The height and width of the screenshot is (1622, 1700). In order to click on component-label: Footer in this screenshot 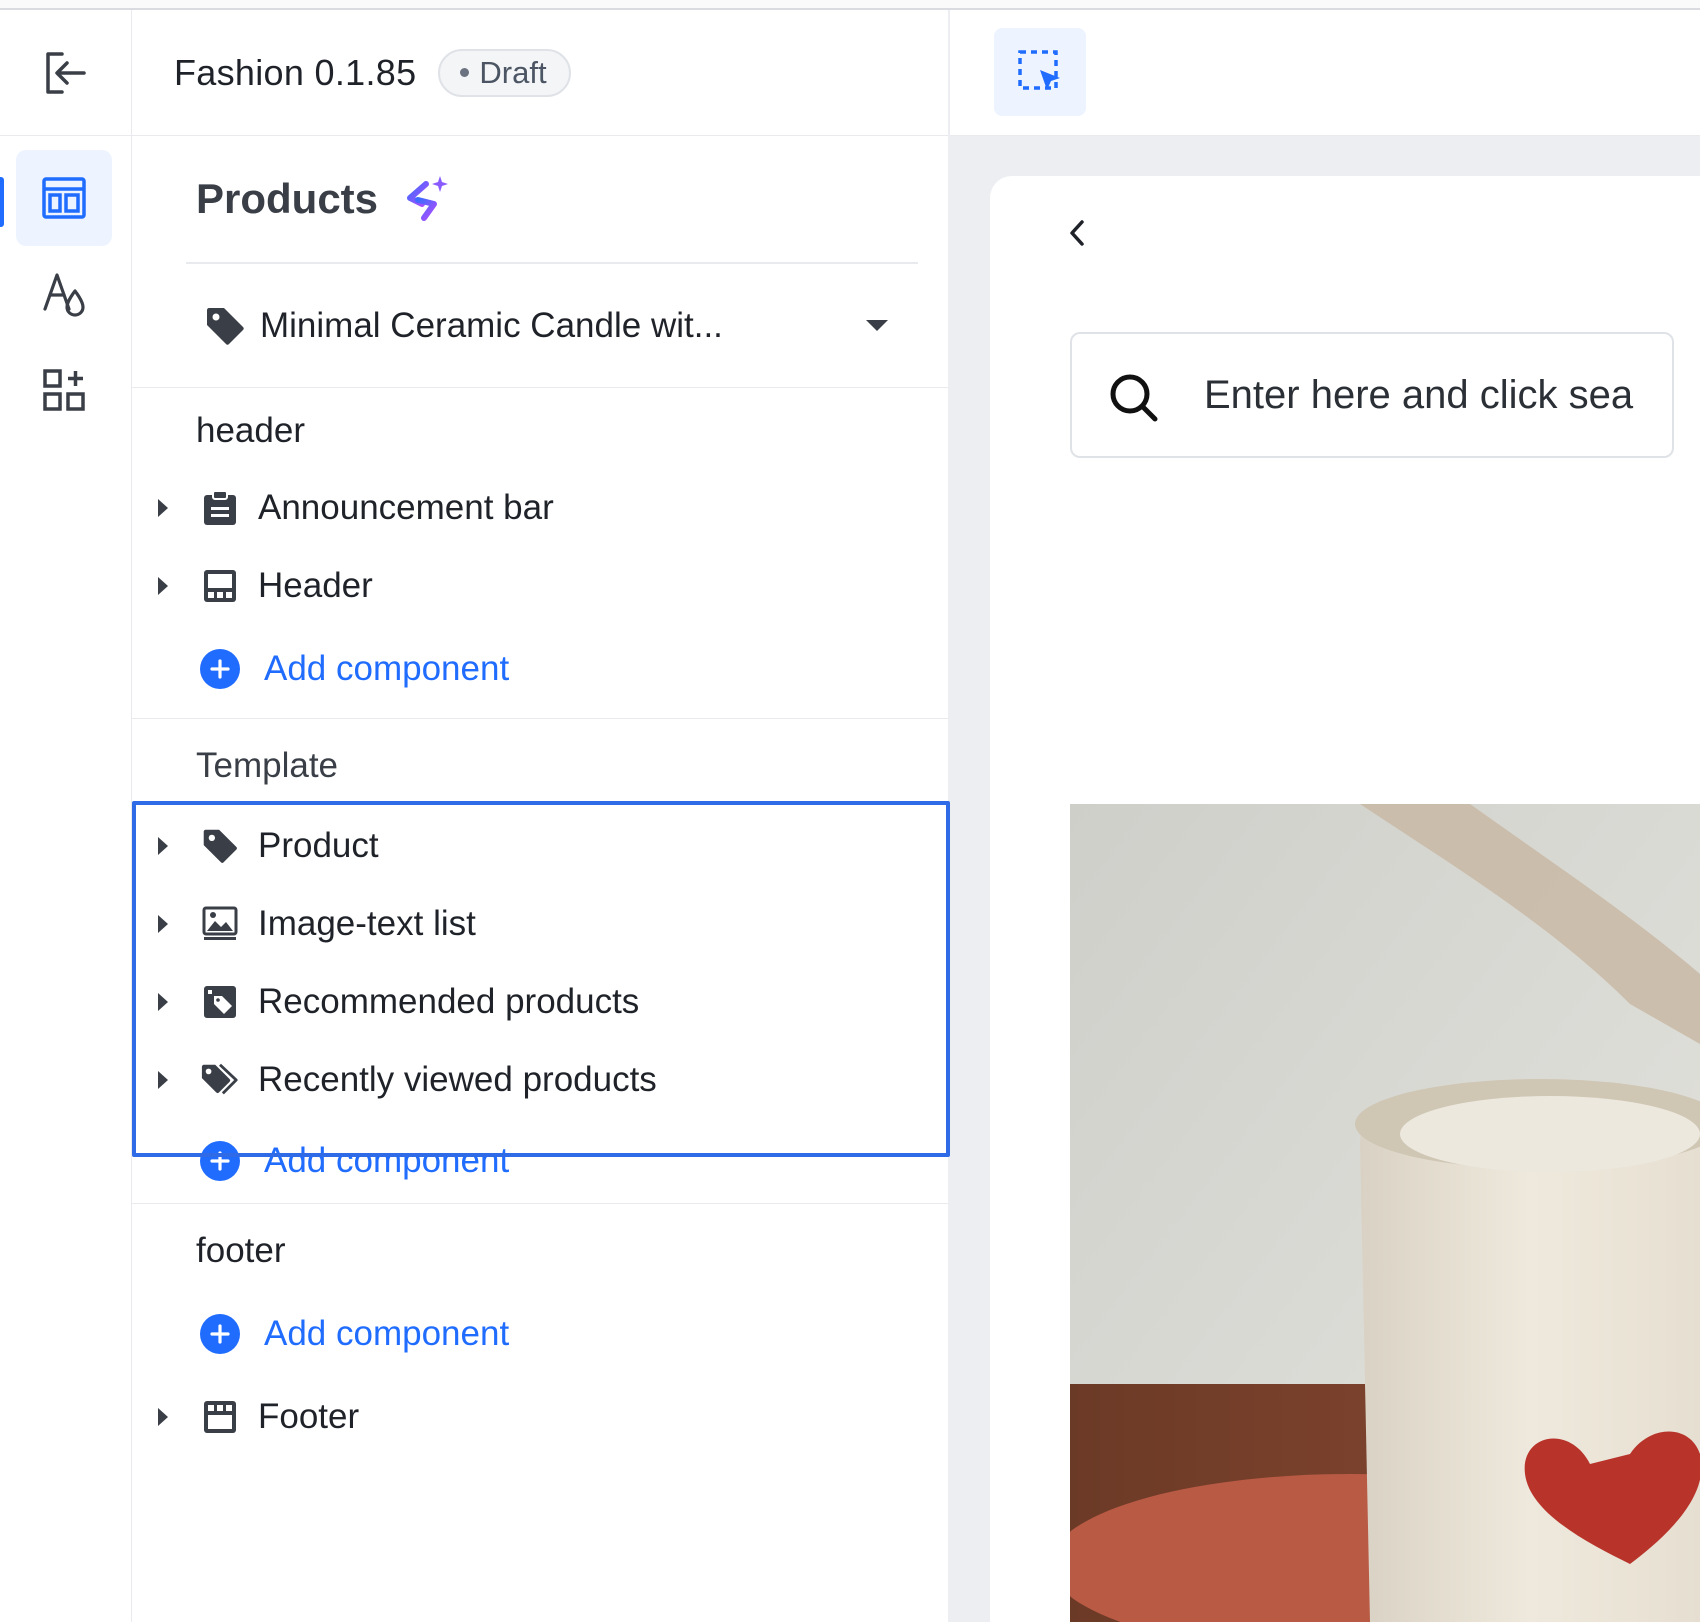, I will do `click(309, 1416)`.